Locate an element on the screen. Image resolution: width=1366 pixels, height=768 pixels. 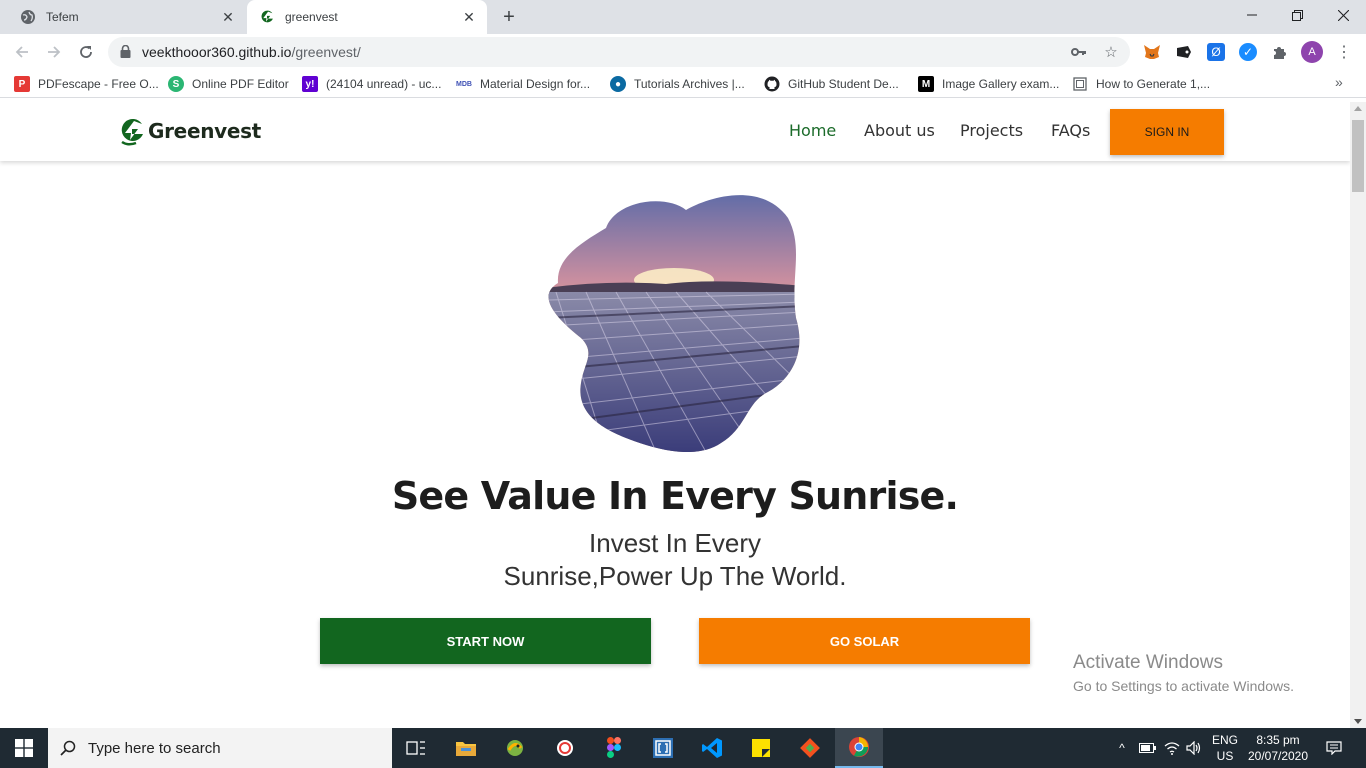
tag-extension-icon is located at coordinates (1184, 52).